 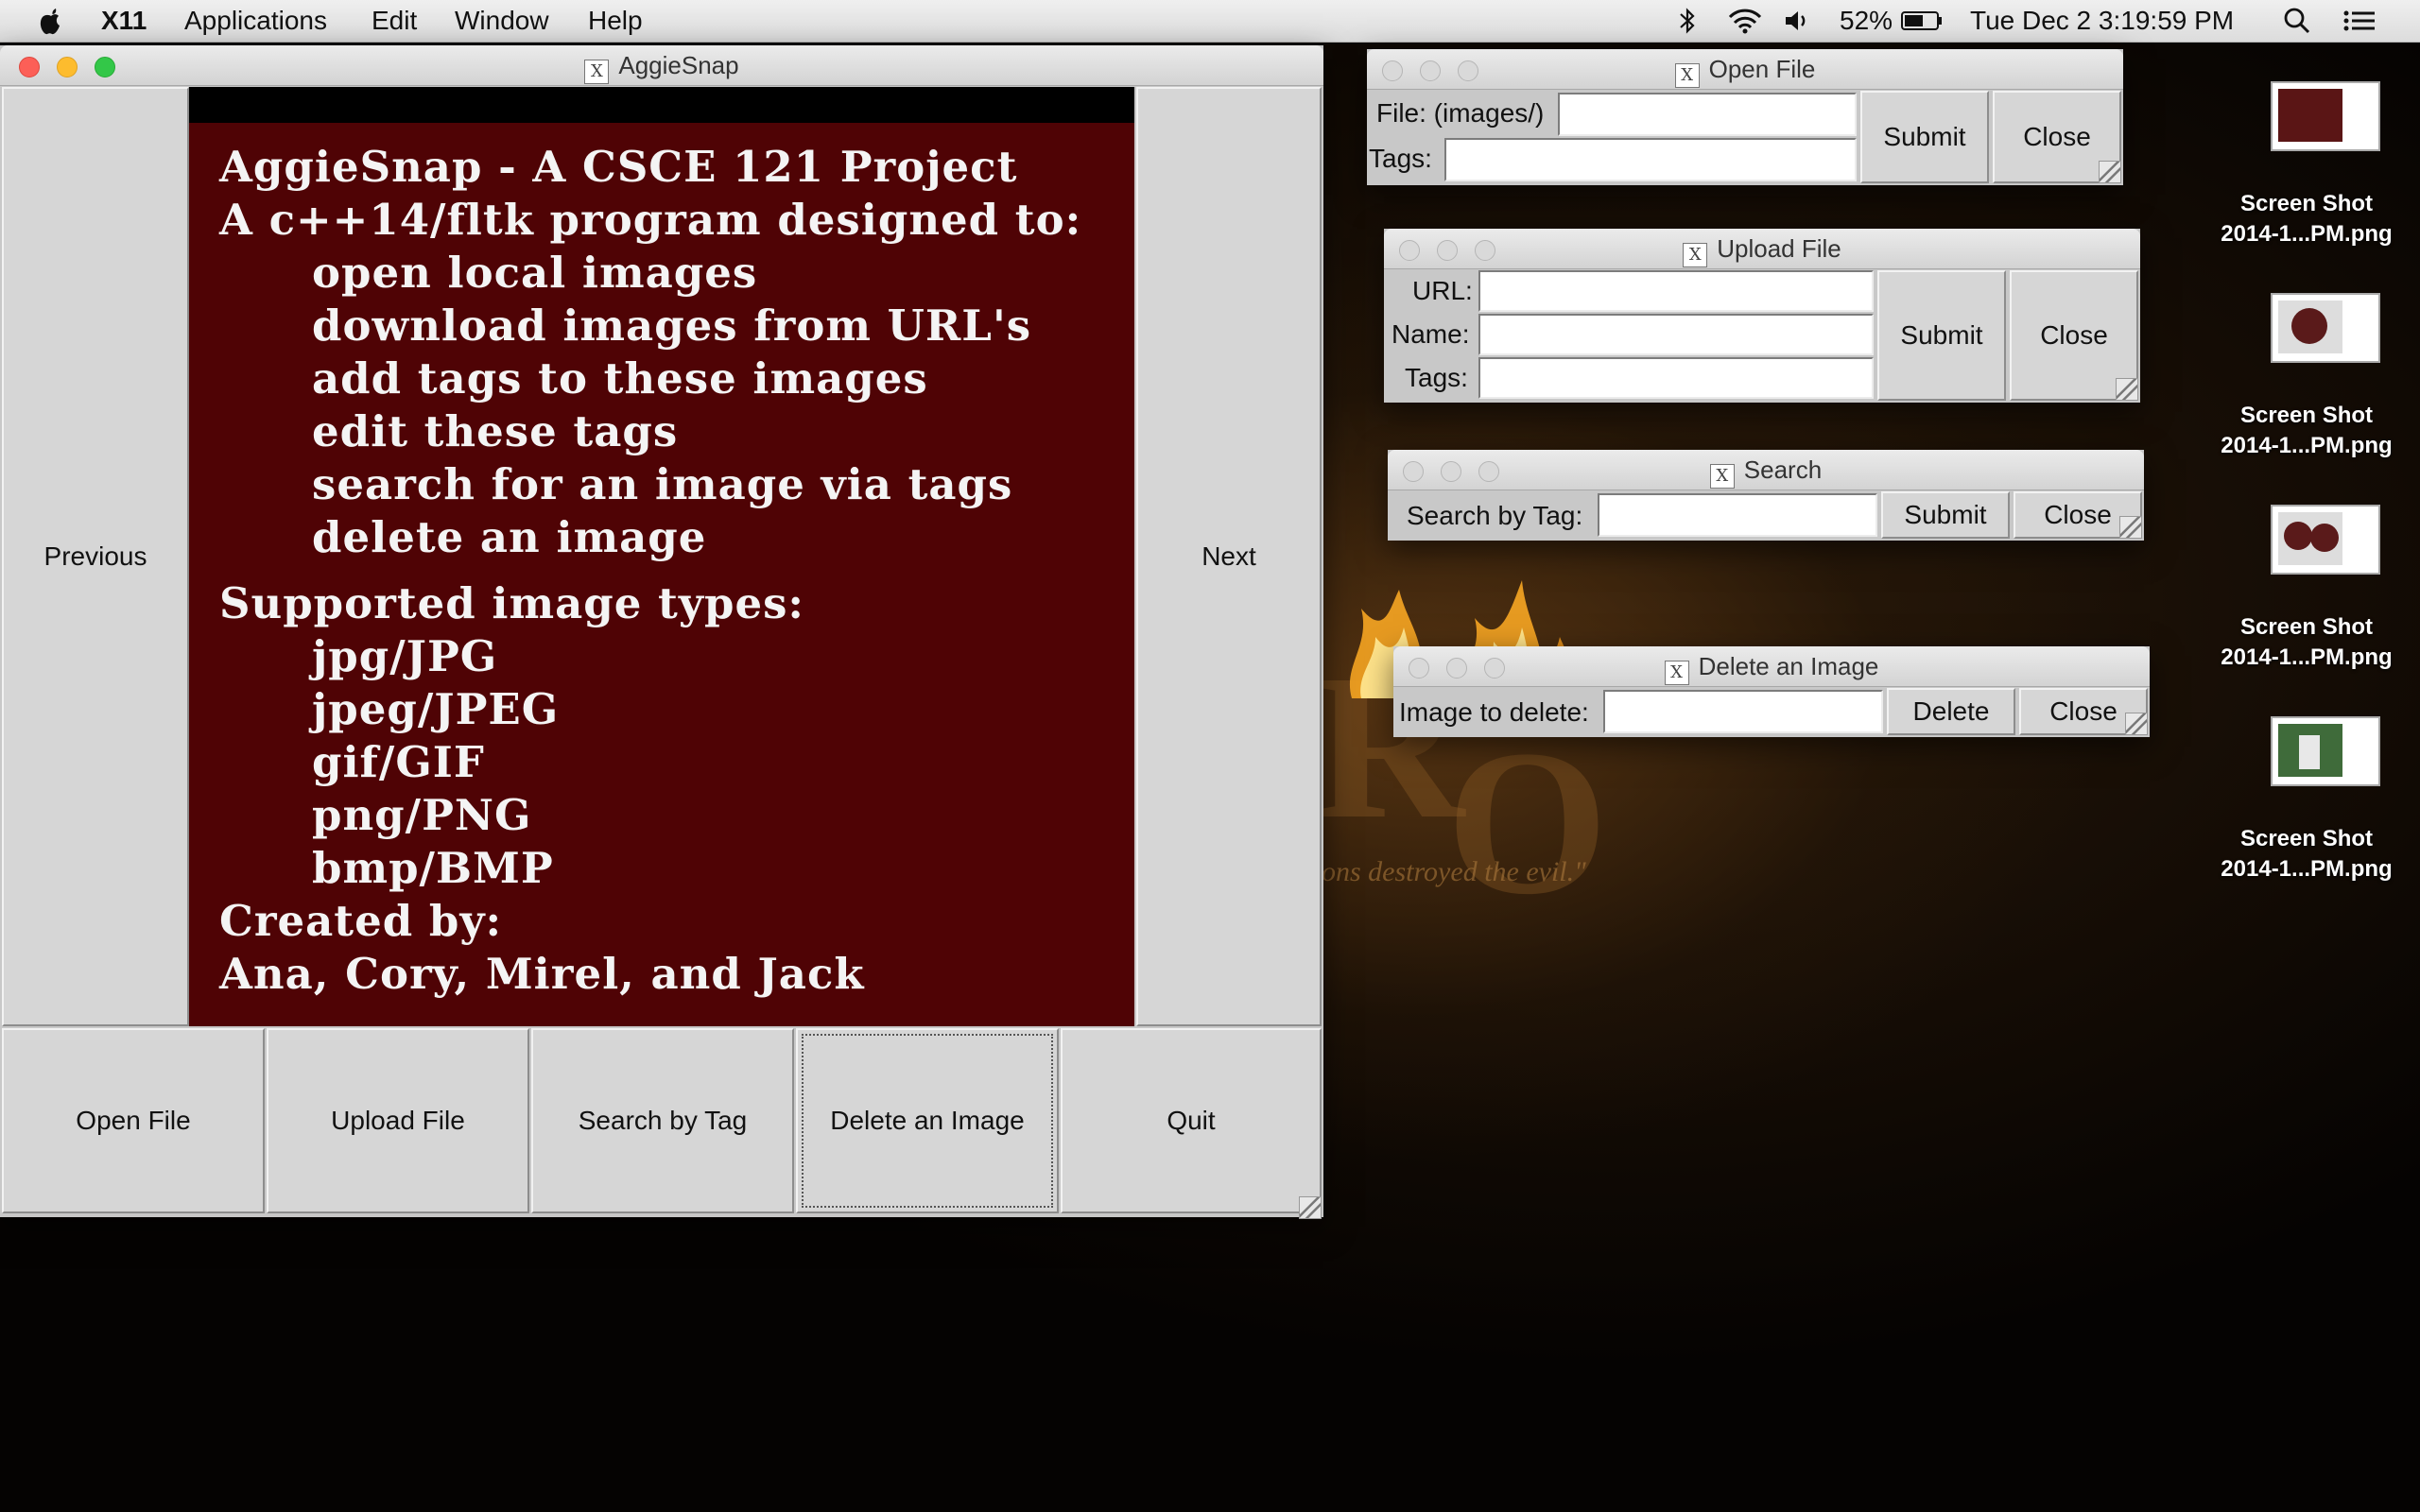 What do you see at coordinates (618, 167) in the screenshot?
I see `display-line: AggieSnap - A CSCE 121 Project` at bounding box center [618, 167].